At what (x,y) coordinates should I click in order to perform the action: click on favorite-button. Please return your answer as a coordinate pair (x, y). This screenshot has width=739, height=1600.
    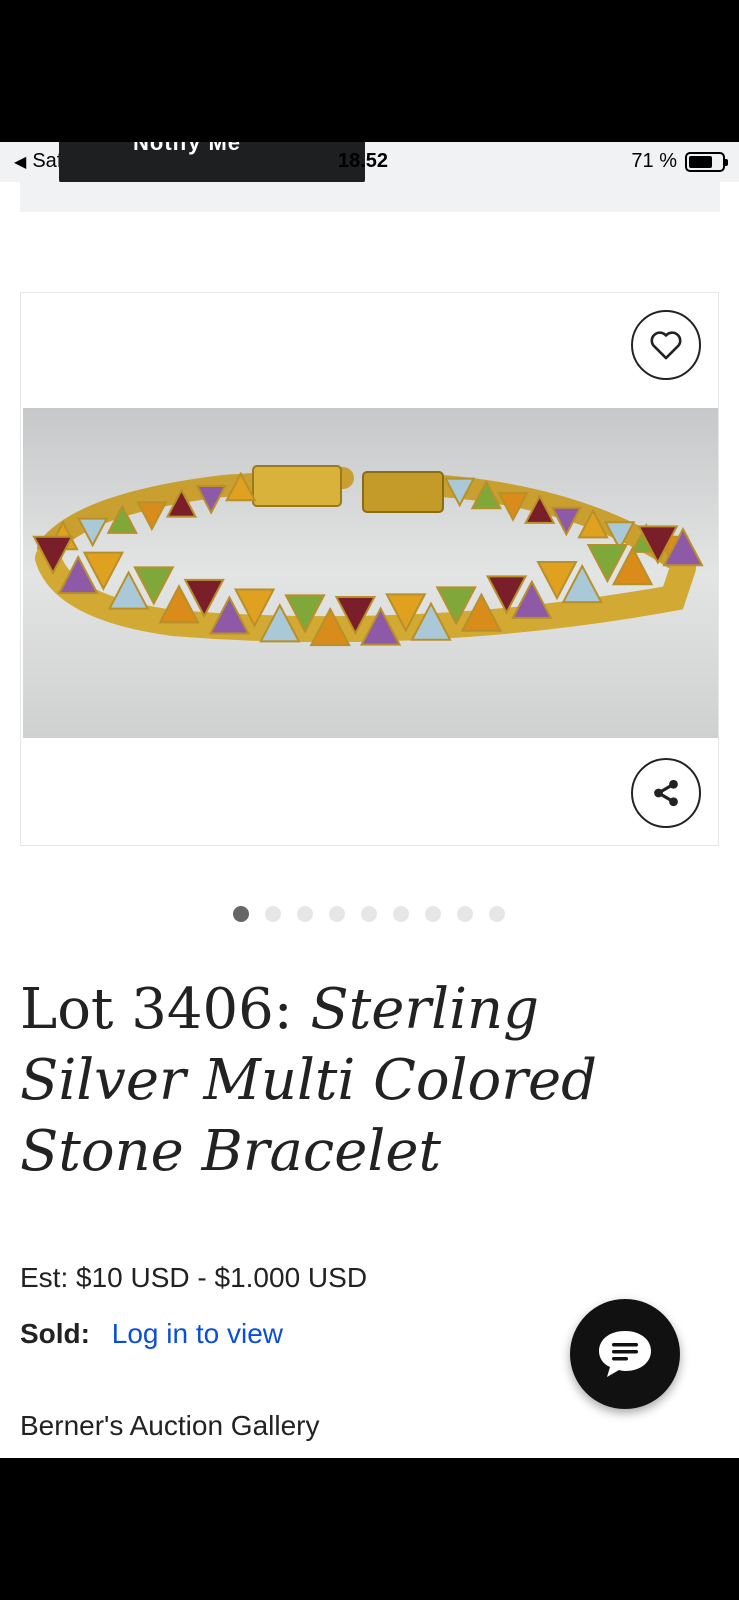
    Looking at the image, I should click on (666, 345).